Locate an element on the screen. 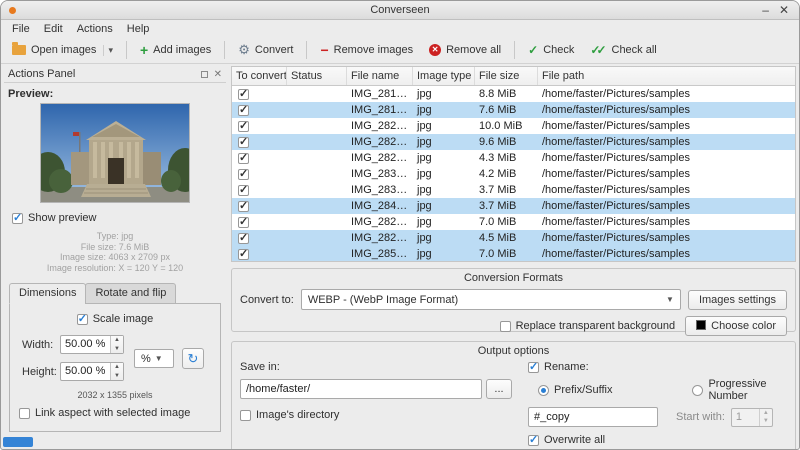  menu-actions: Actions is located at coordinates (95, 29).